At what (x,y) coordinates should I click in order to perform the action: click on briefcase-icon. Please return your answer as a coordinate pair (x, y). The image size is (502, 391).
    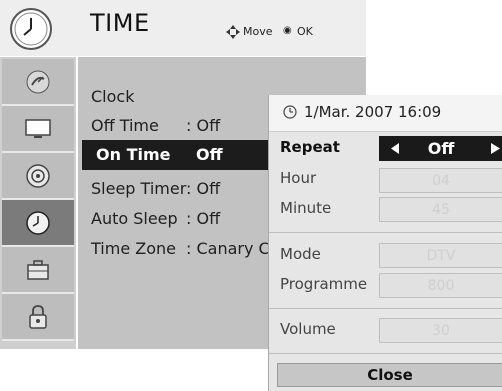
    Looking at the image, I should click on (38, 269).